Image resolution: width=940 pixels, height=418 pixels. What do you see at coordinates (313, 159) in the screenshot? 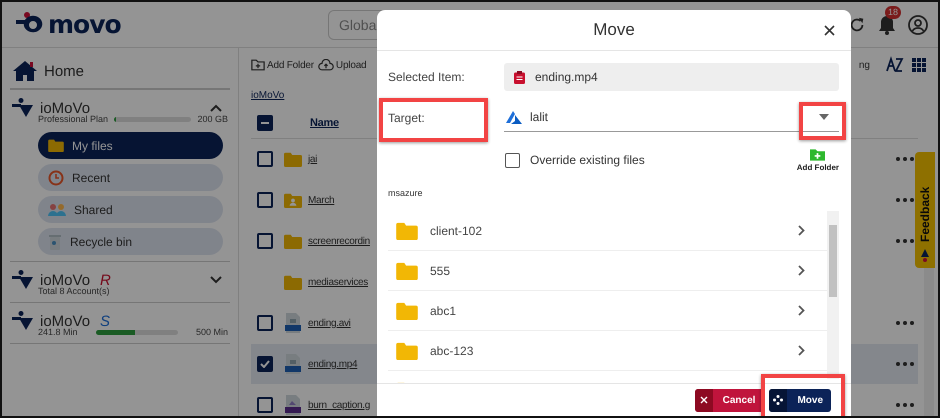
I see `file-name: jai` at bounding box center [313, 159].